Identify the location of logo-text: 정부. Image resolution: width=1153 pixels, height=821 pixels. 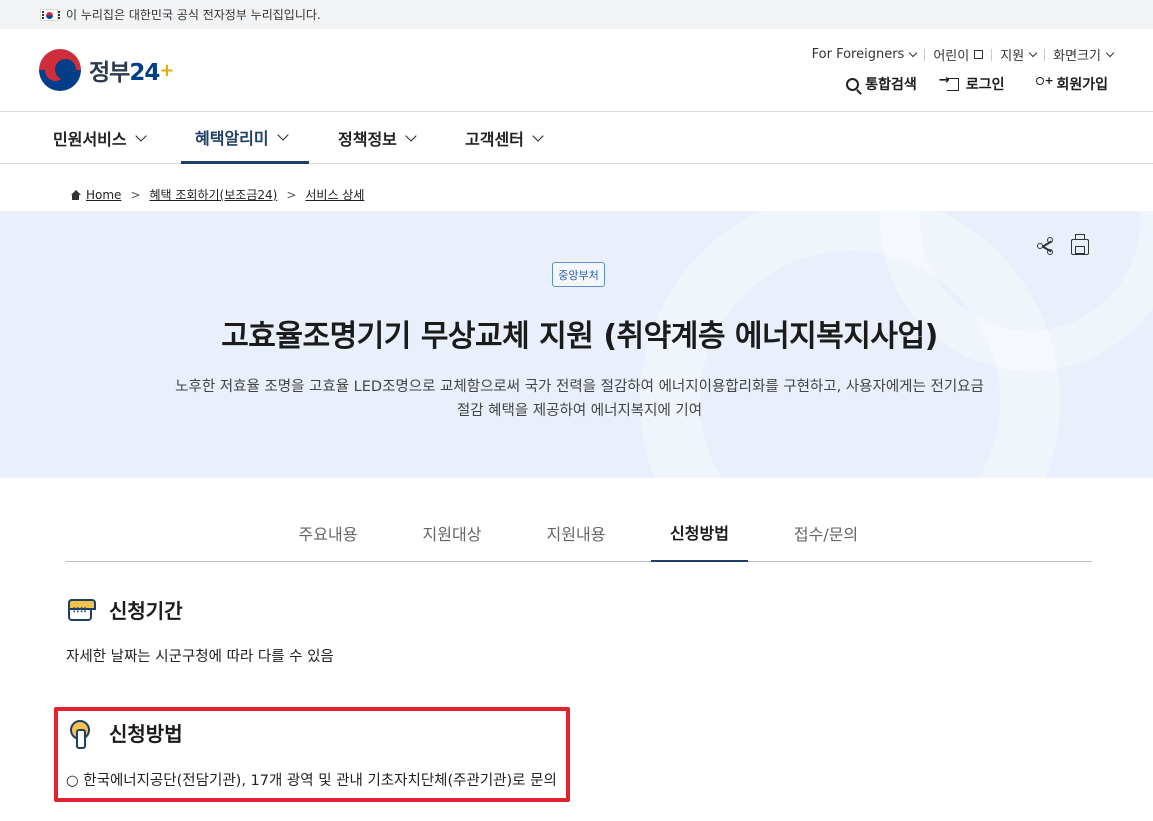
(109, 73).